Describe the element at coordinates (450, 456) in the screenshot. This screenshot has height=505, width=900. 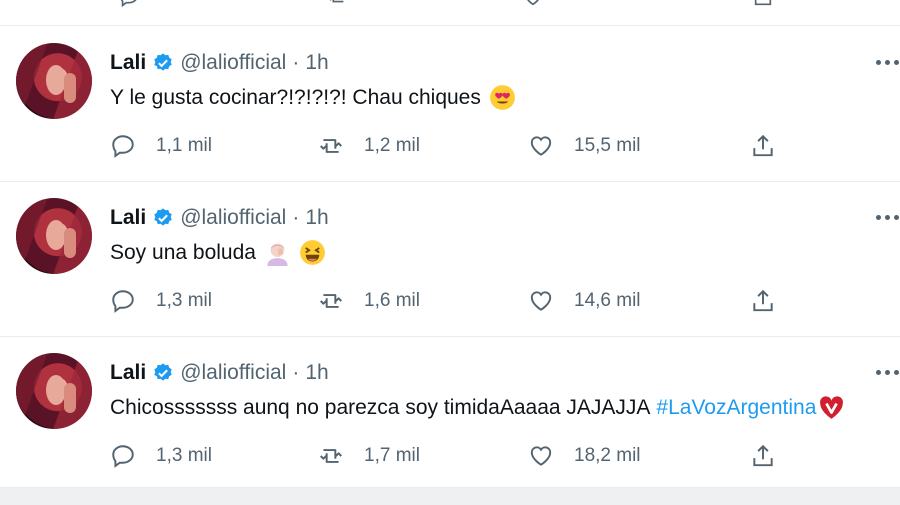
I see `tweet-actions: 1,3 mil 1,7 mil 18,2 mil` at that location.